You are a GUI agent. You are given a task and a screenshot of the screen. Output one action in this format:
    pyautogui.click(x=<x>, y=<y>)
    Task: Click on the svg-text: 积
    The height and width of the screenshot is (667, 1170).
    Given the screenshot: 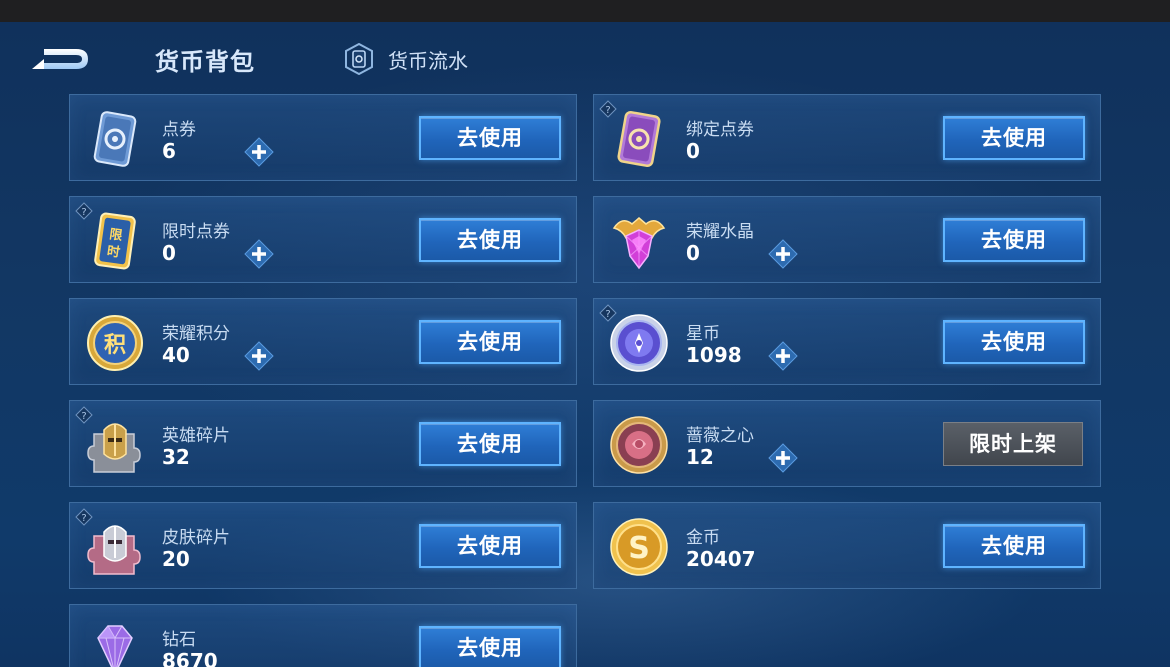 What is the action you would take?
    pyautogui.click(x=115, y=345)
    